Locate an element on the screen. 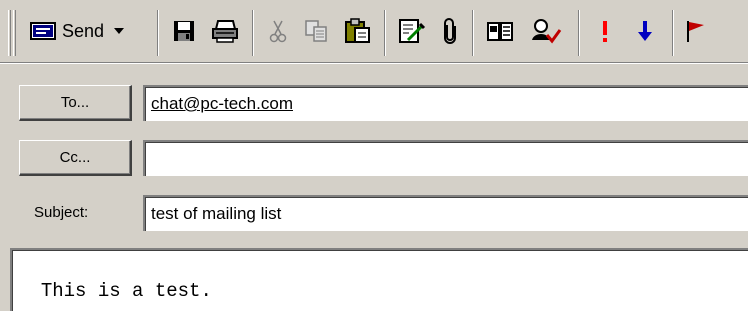  toolbar-grip is located at coordinates (9, 33).